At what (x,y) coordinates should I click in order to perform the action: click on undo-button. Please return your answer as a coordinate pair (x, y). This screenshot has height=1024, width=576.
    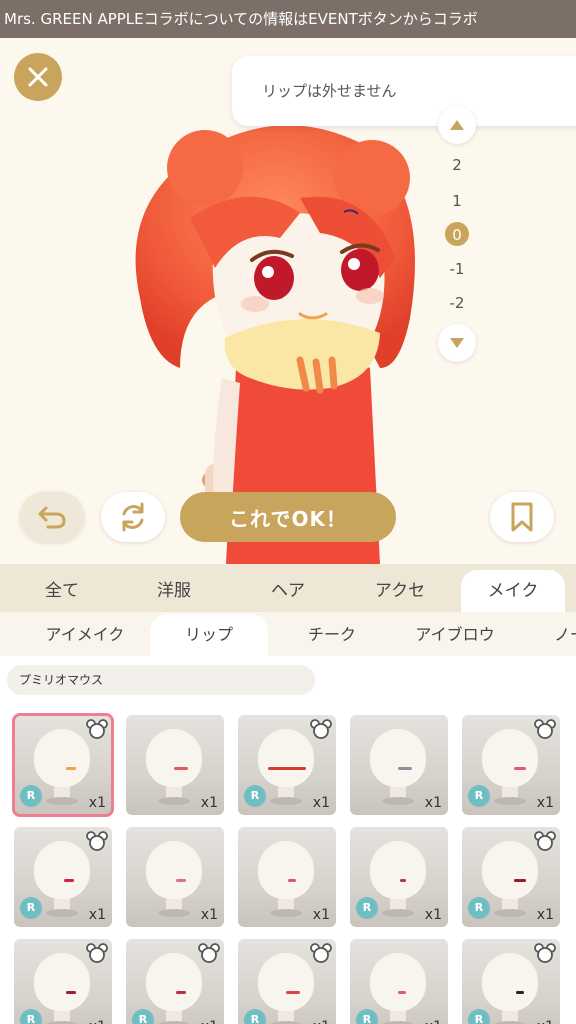
    Looking at the image, I should click on (52, 517).